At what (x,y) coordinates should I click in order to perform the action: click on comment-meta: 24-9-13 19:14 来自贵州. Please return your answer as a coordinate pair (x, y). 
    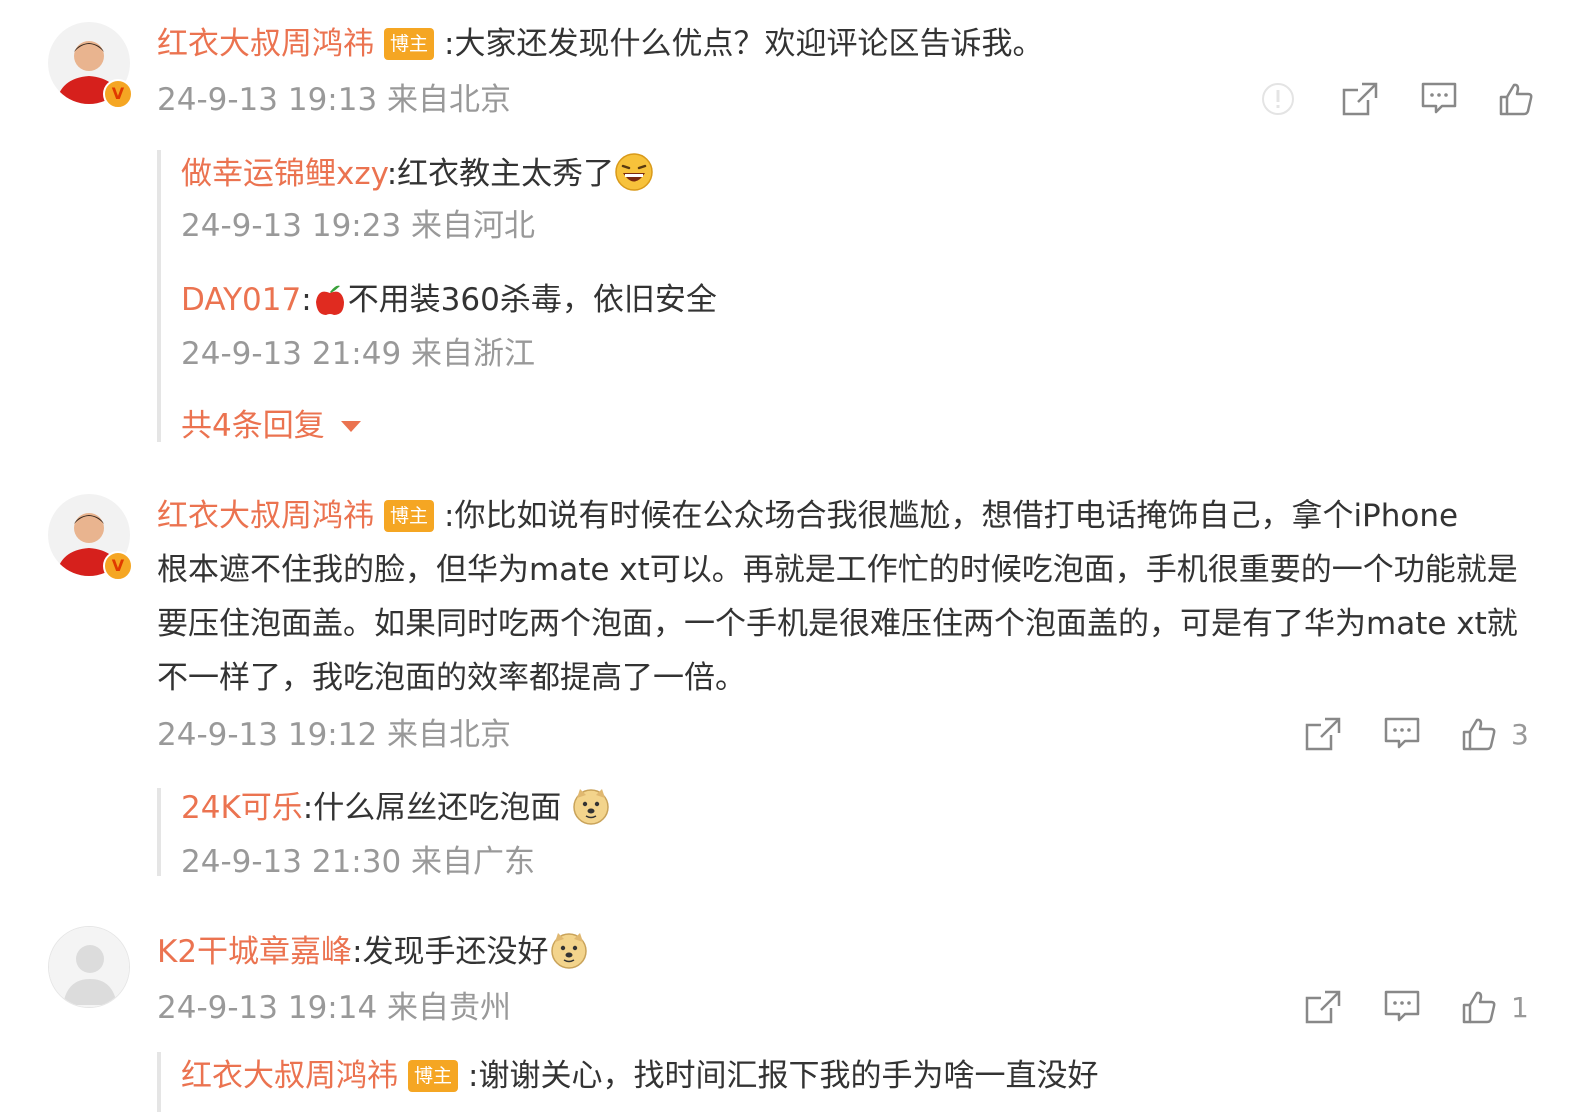
    Looking at the image, I should click on (334, 1008).